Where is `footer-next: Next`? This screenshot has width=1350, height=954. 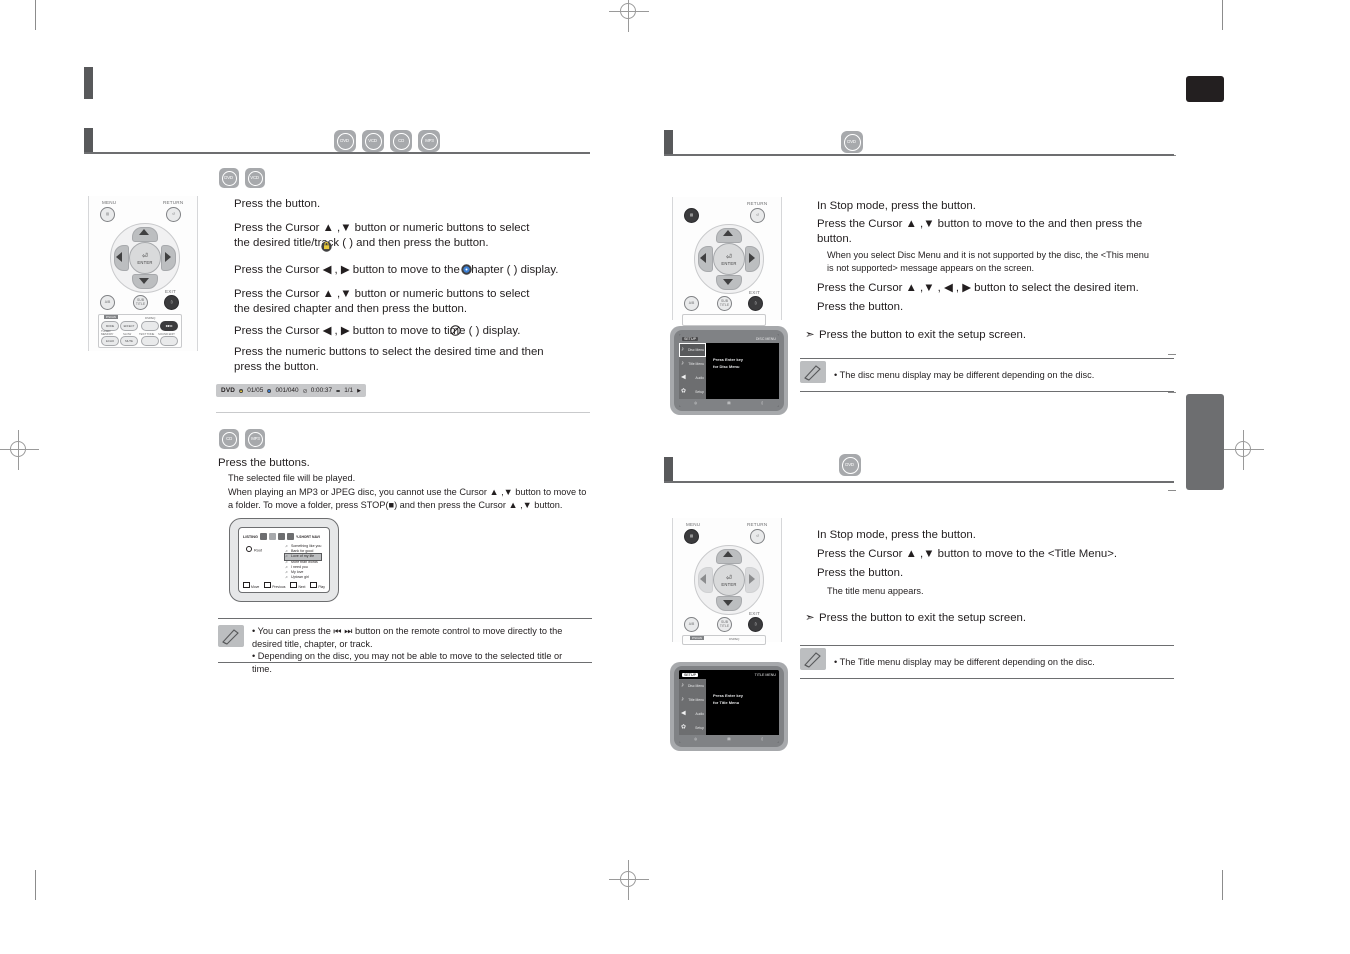 footer-next: Next is located at coordinates (297, 585).